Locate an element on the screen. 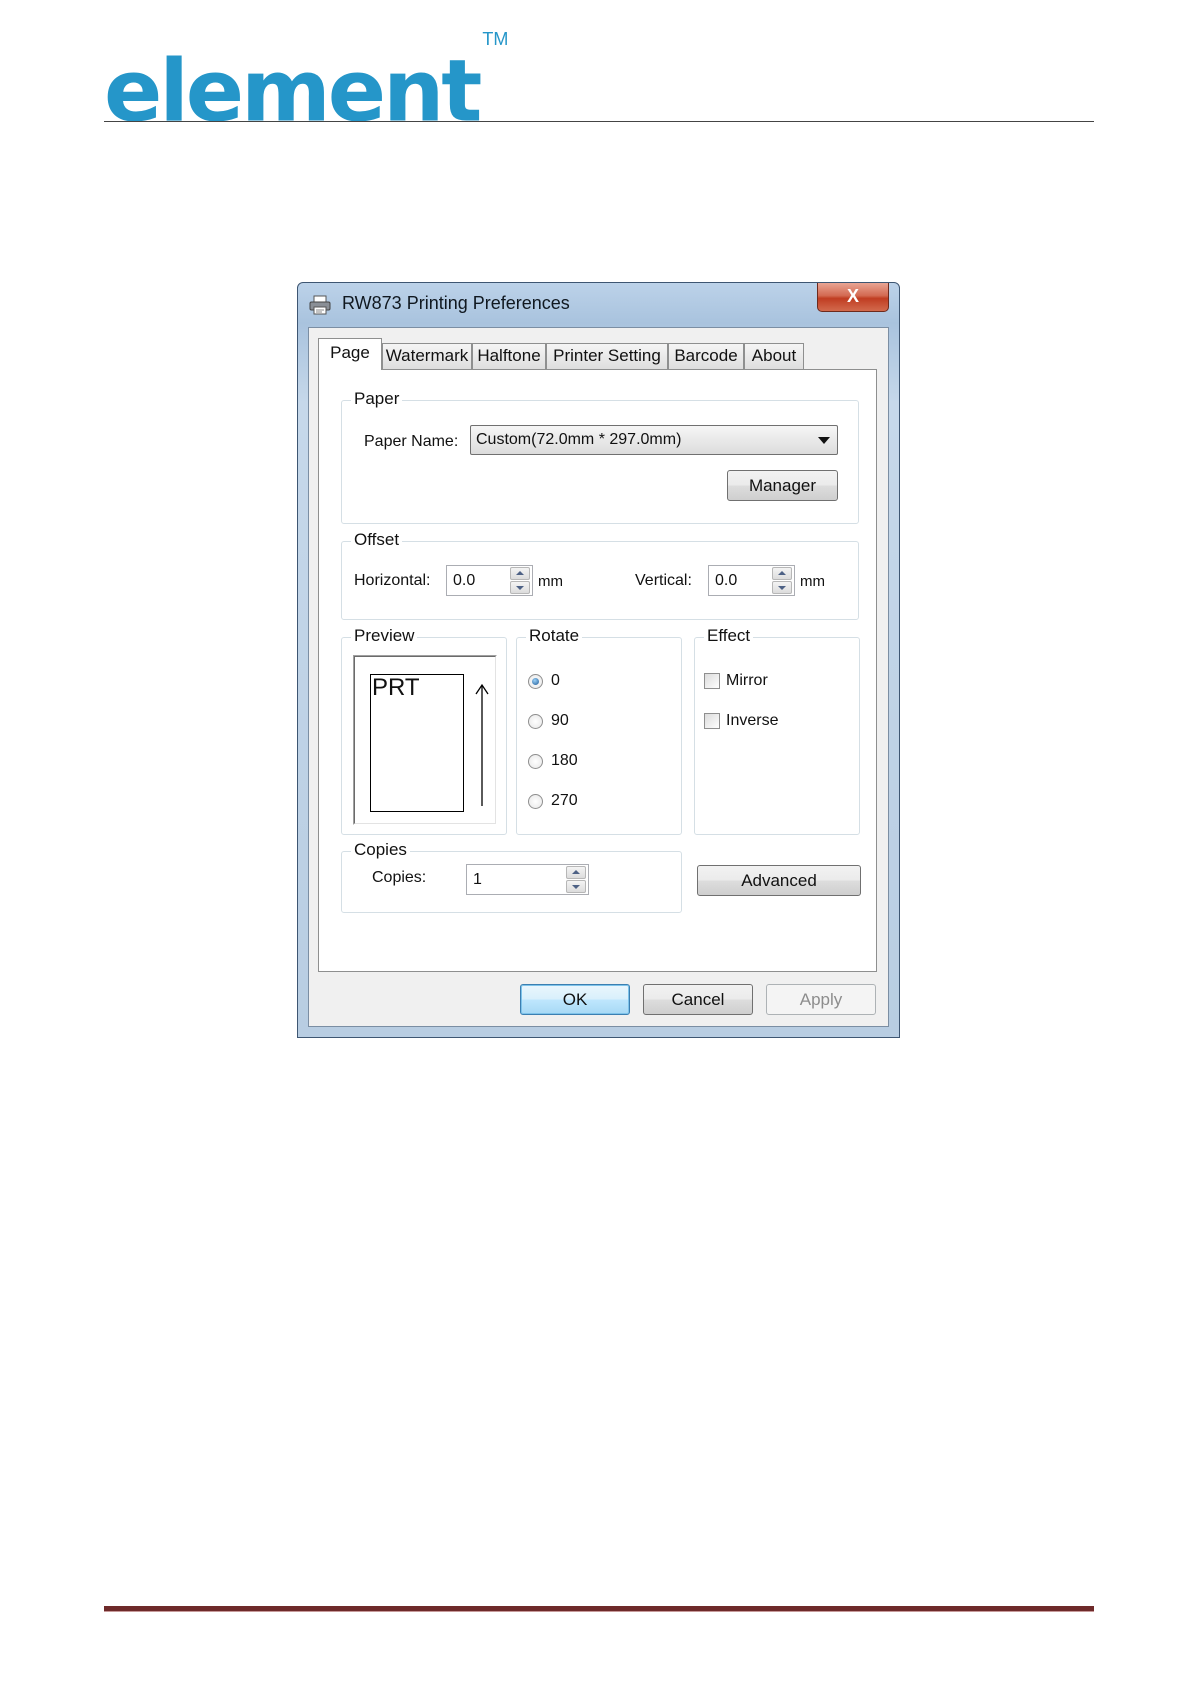 This screenshot has width=1191, height=1684. effect-group: Effect Mirror Inverse is located at coordinates (777, 730).